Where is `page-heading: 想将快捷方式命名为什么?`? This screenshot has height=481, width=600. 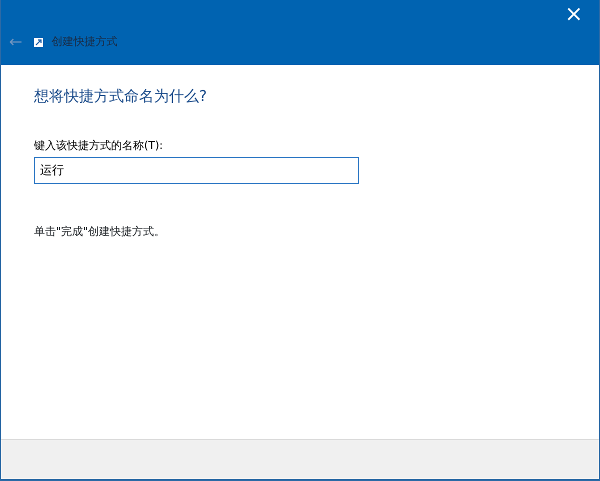
page-heading: 想将快捷方式命名为什么? is located at coordinates (121, 96).